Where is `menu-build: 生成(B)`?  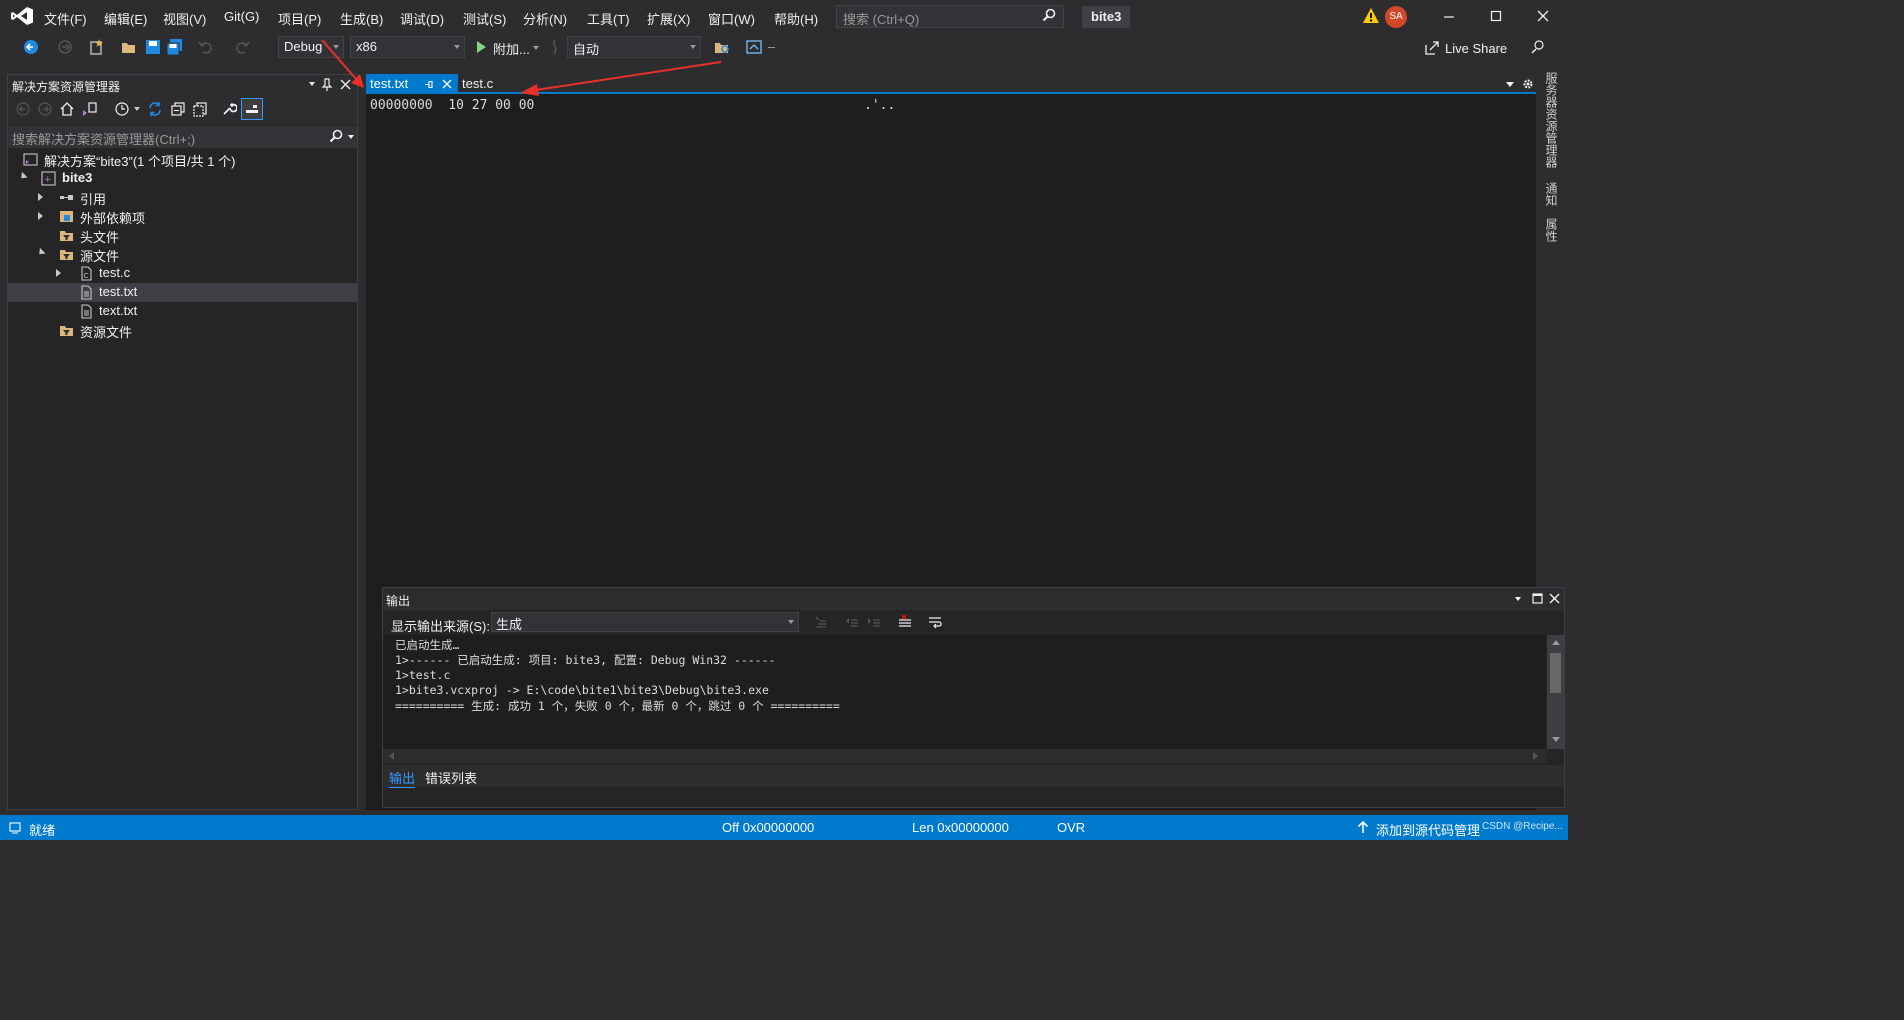 menu-build: 生成(B) is located at coordinates (361, 18).